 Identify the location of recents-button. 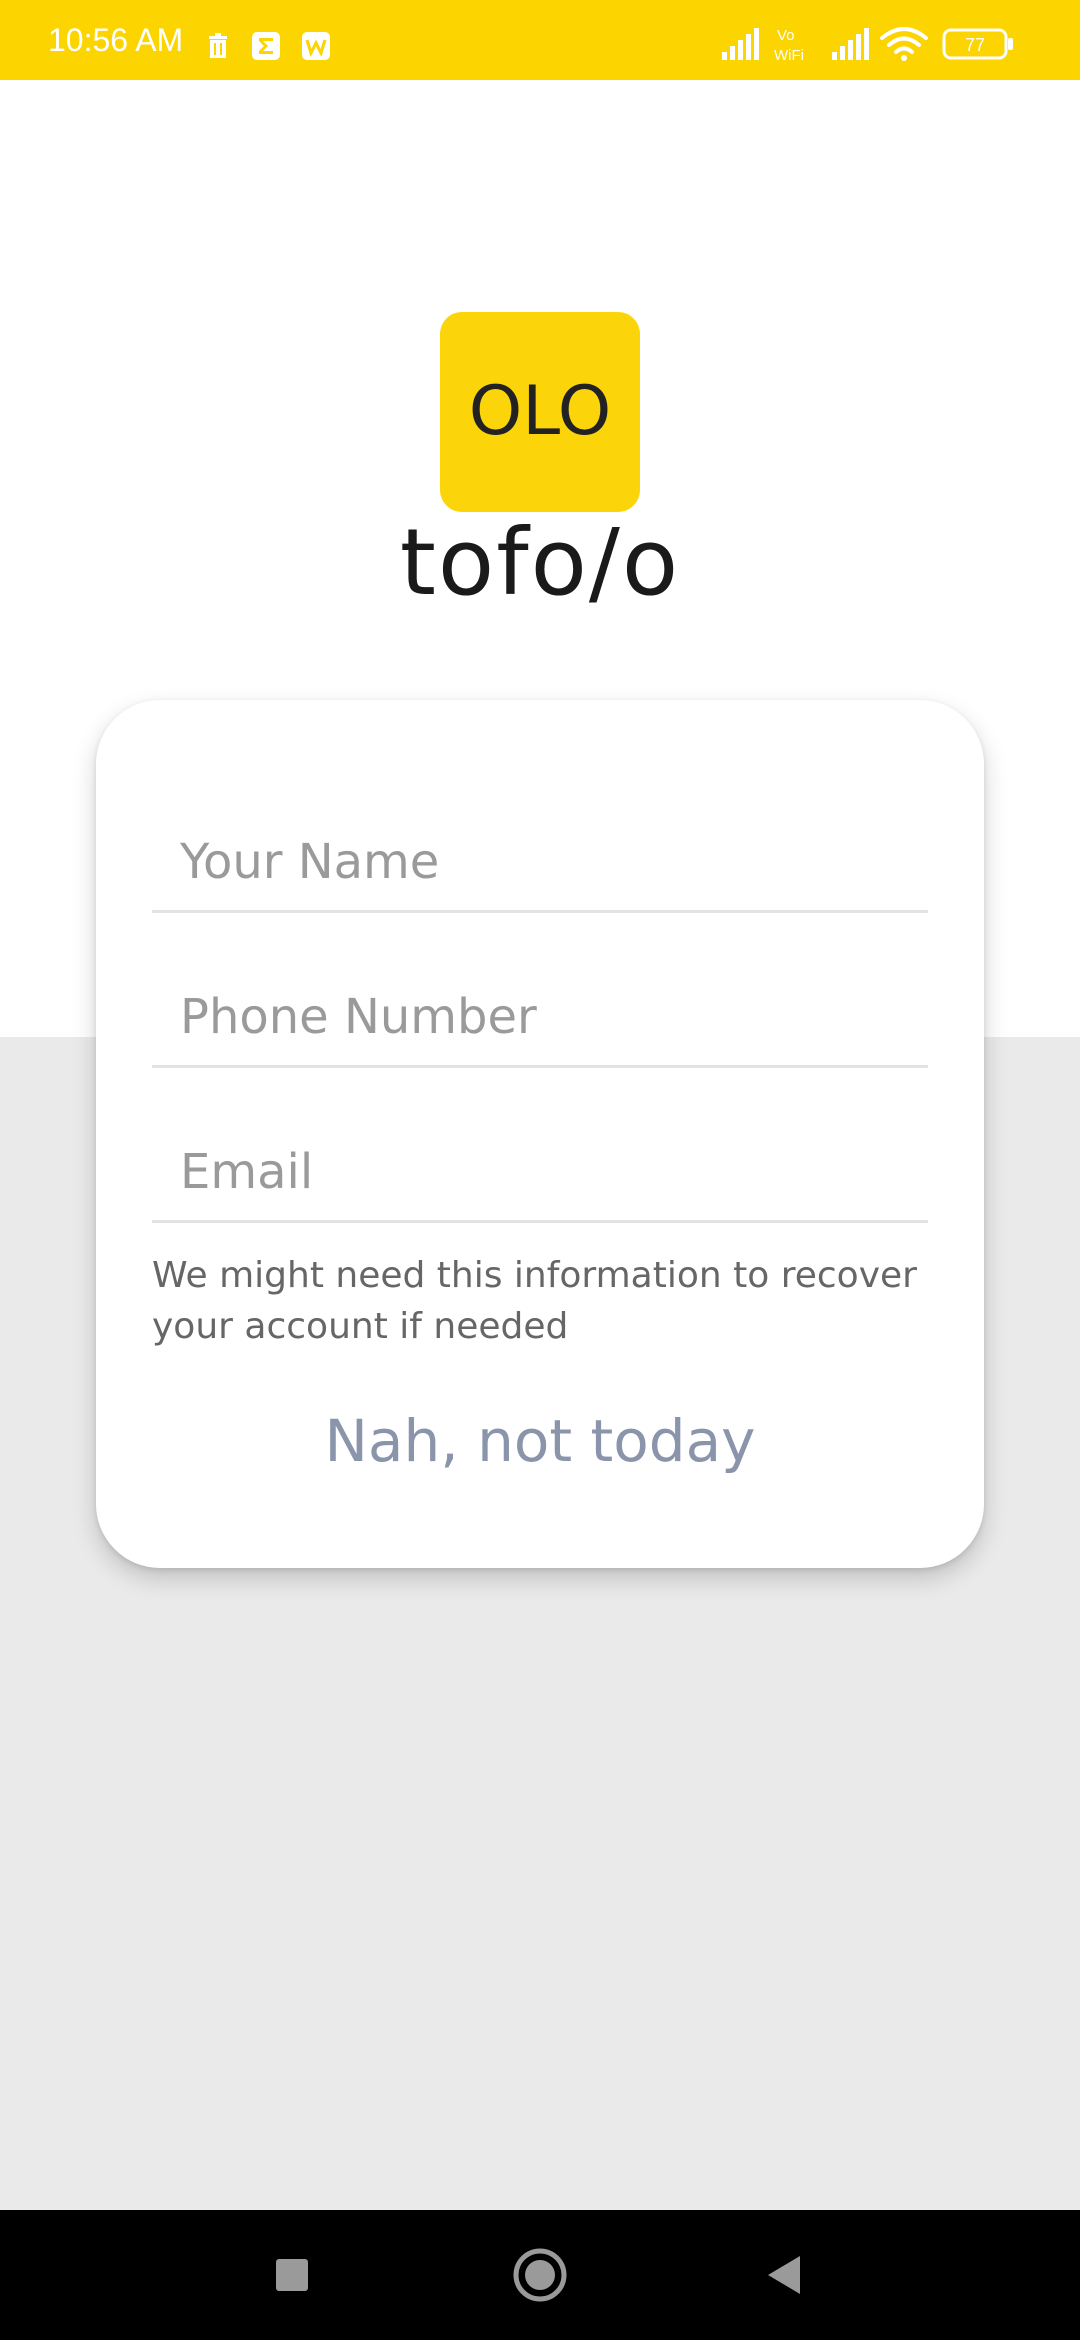
(292, 2275).